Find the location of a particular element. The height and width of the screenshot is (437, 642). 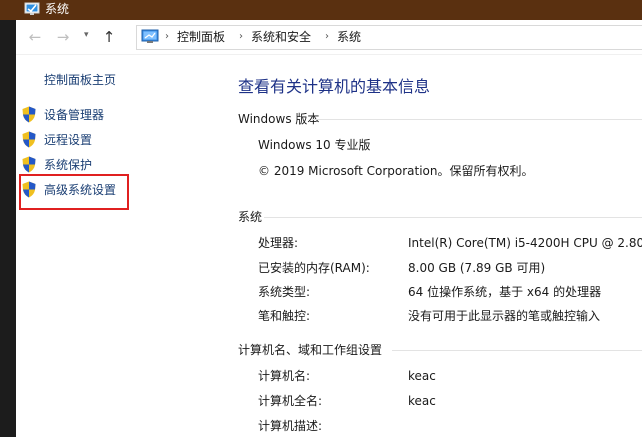

processor-value: Intel(R) Core(TM) i5-4200H CPU @ 2.80GHz is located at coordinates (525, 243).